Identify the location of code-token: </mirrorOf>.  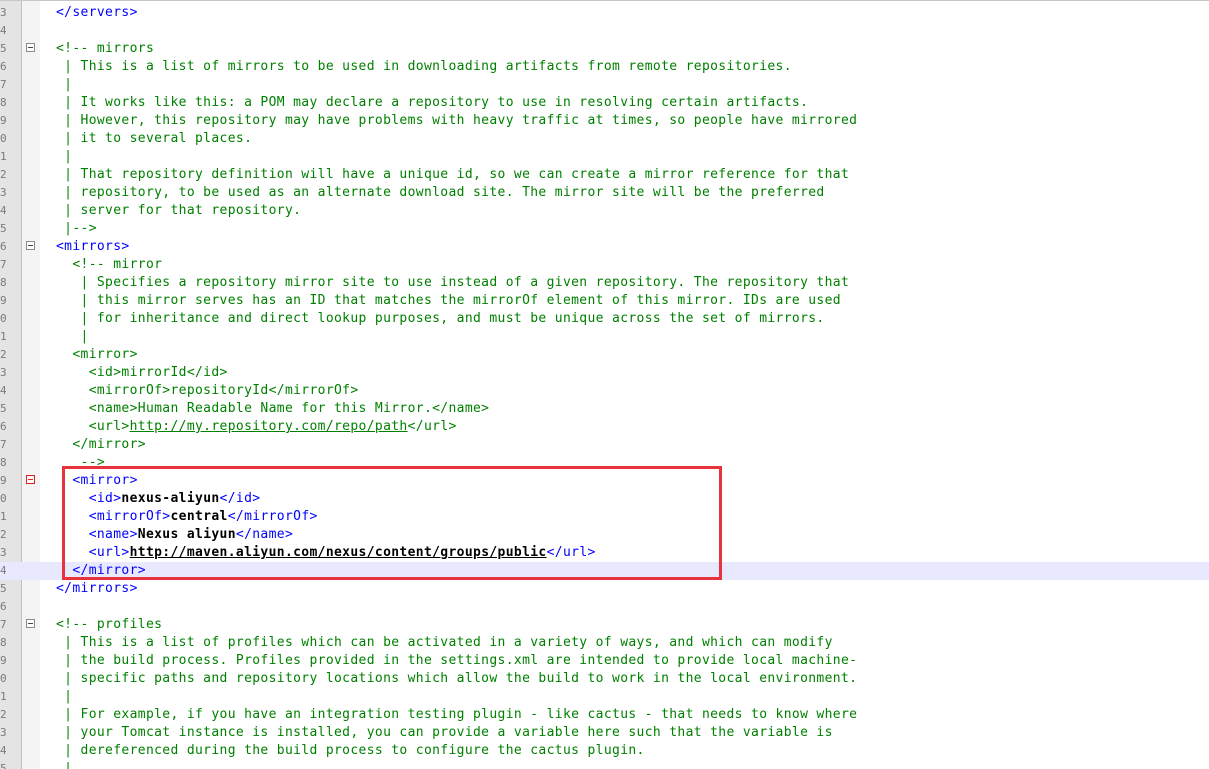
(272, 516).